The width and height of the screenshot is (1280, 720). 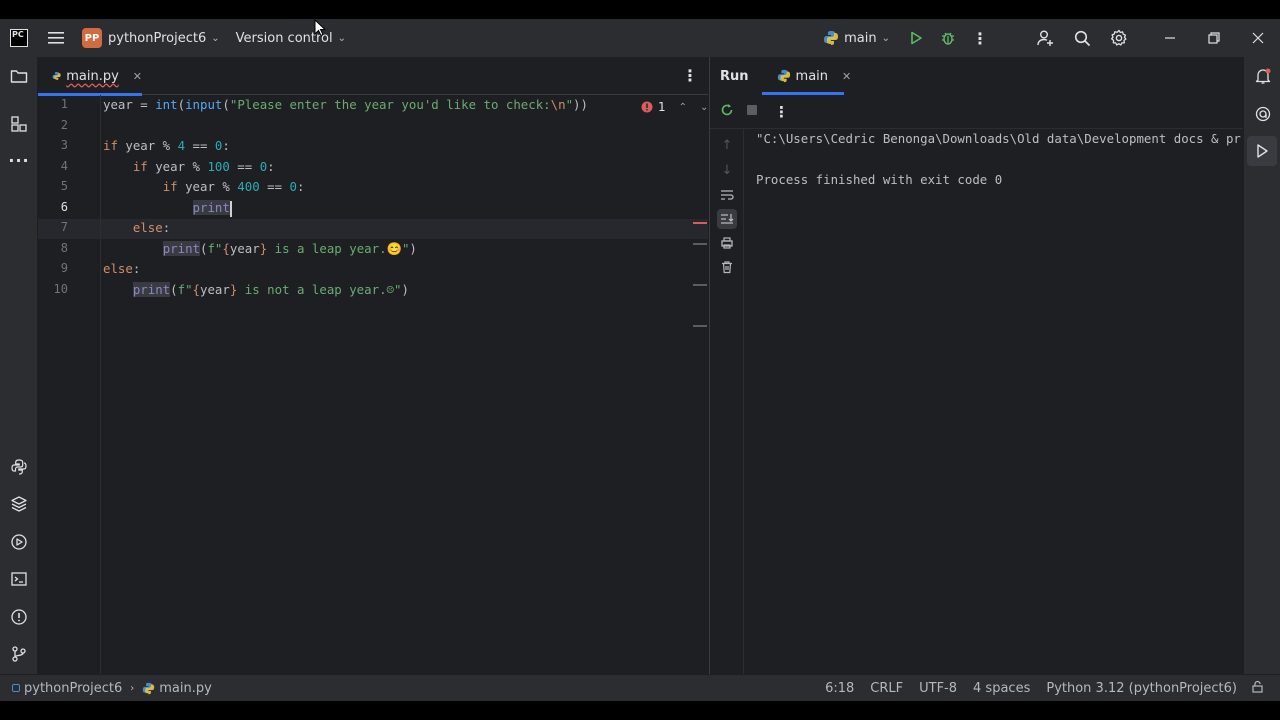 I want to click on inspection-widget: 1 ⌃ ⌄, so click(x=674, y=107).